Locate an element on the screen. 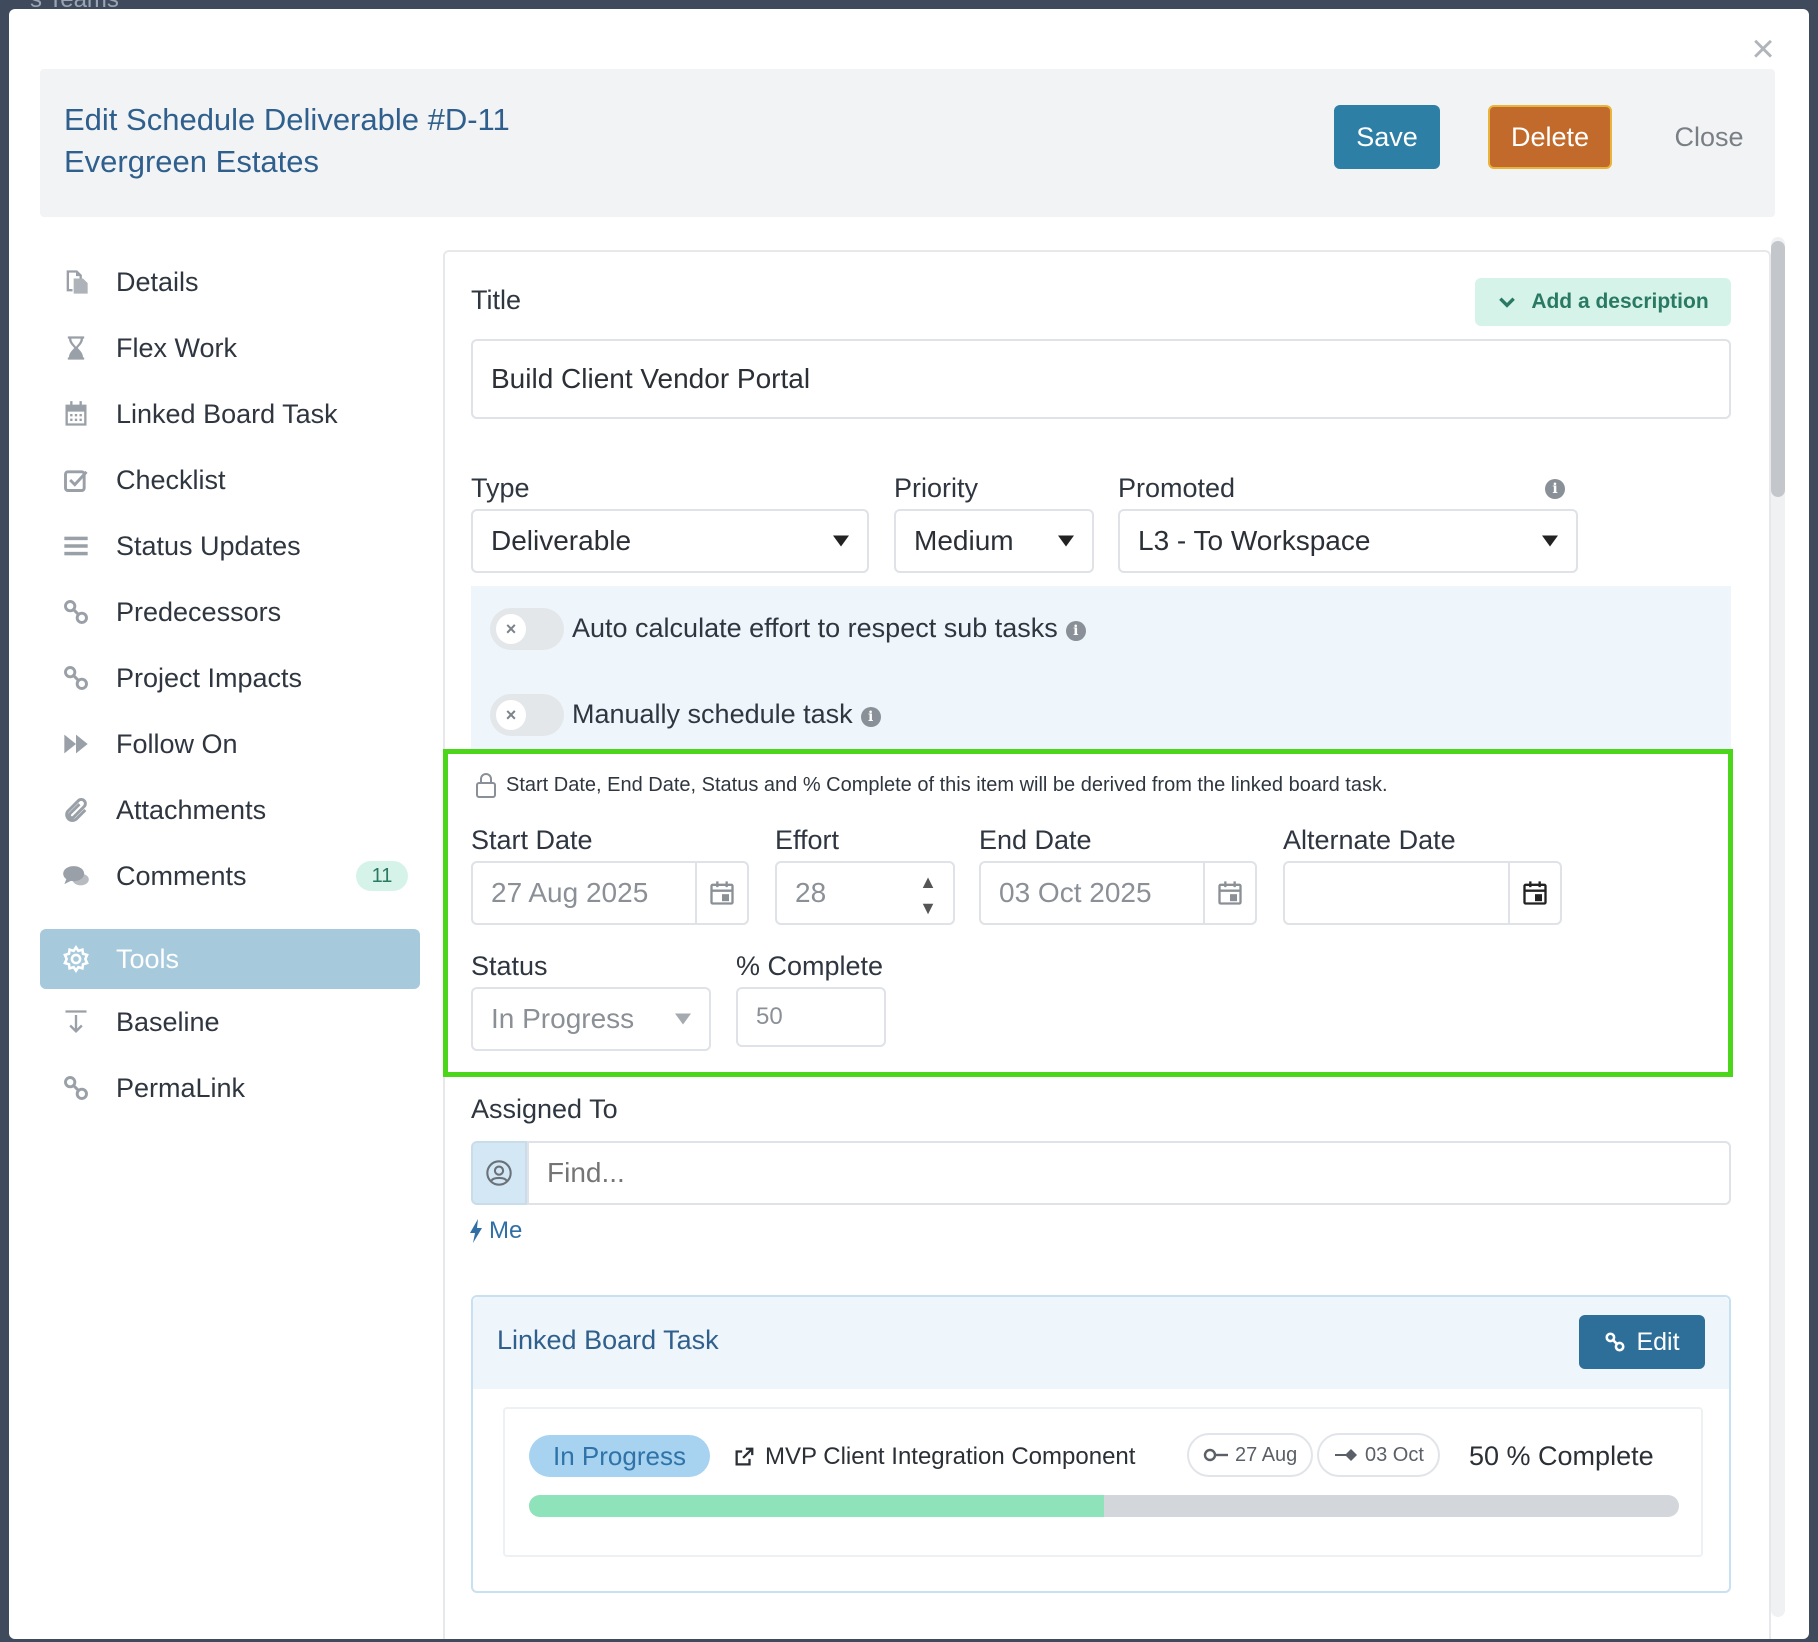  end-date-label: End Date is located at coordinates (1035, 840).